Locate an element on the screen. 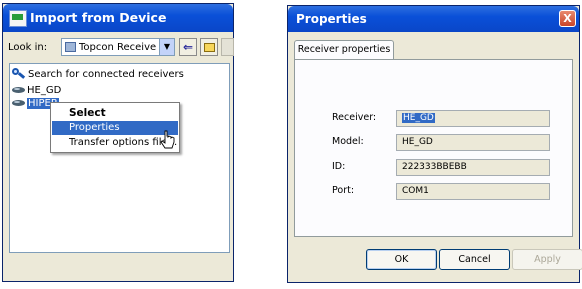 The width and height of the screenshot is (582, 289). list-item-he-gd: HE_GD is located at coordinates (36, 90).